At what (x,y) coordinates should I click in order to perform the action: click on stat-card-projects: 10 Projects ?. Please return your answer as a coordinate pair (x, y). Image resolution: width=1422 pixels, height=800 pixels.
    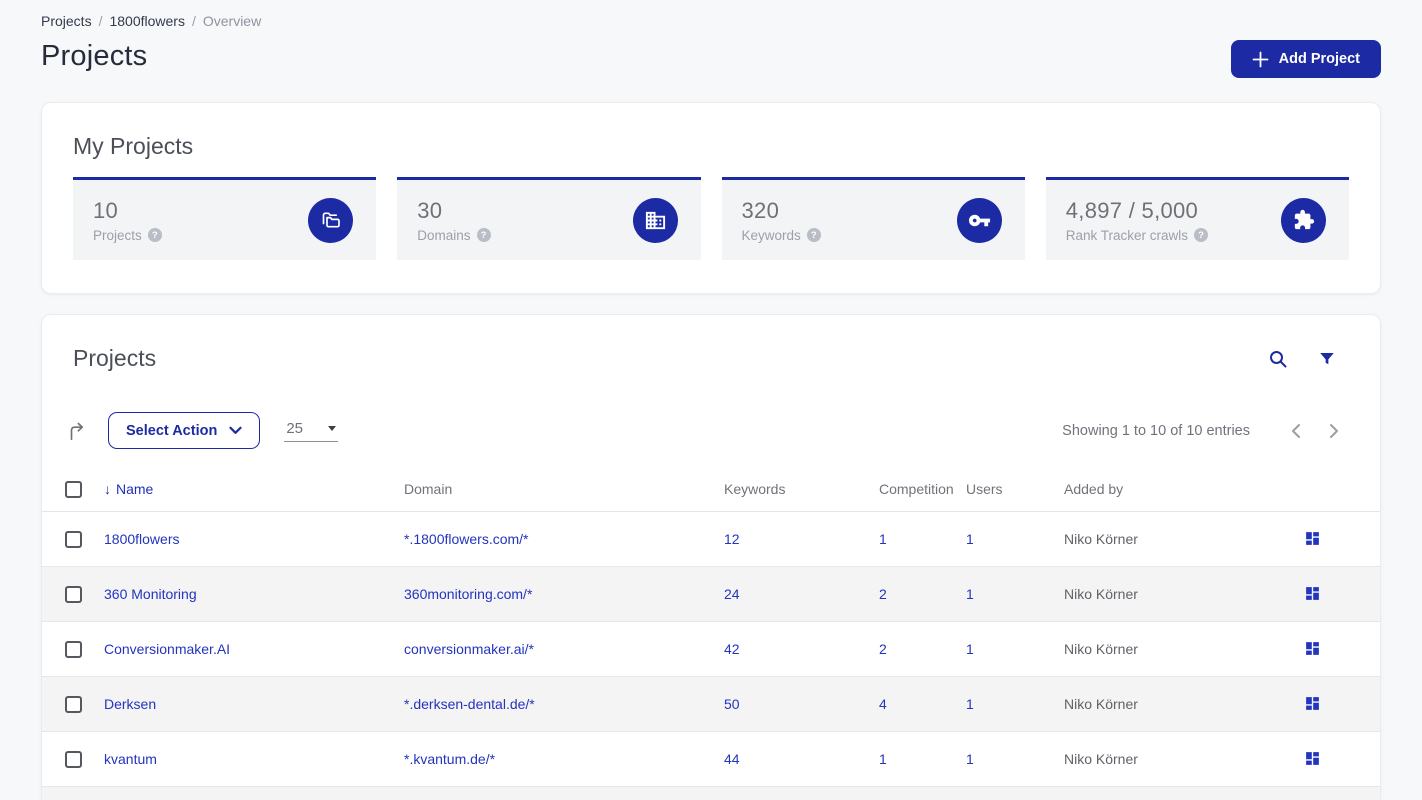
    Looking at the image, I should click on (225, 218).